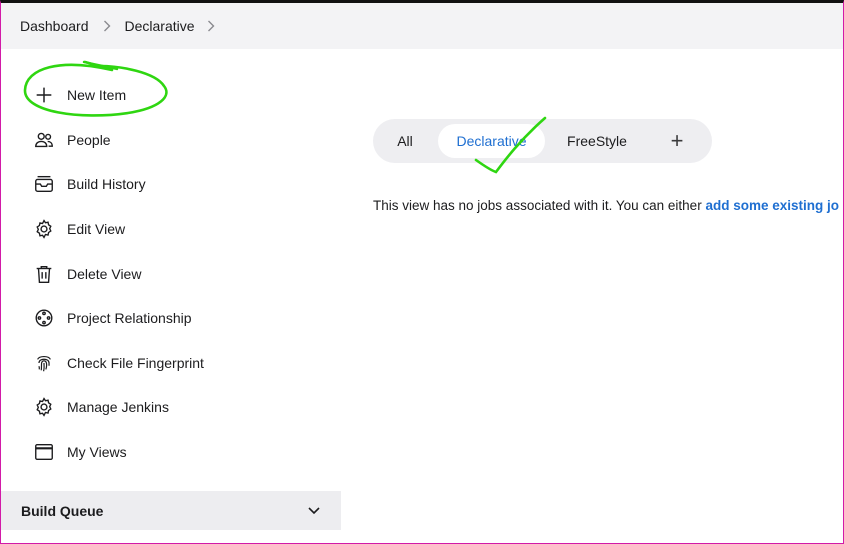 This screenshot has width=844, height=544. Describe the element at coordinates (44, 140) in the screenshot. I see `people-icon` at that location.